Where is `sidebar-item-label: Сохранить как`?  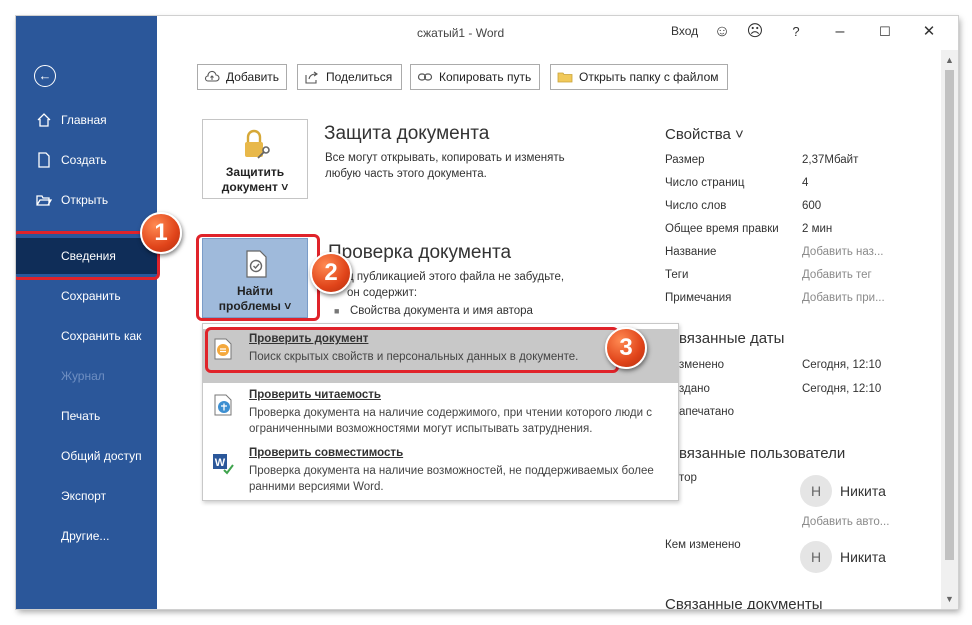
sidebar-item-label: Сохранить как is located at coordinates (101, 336).